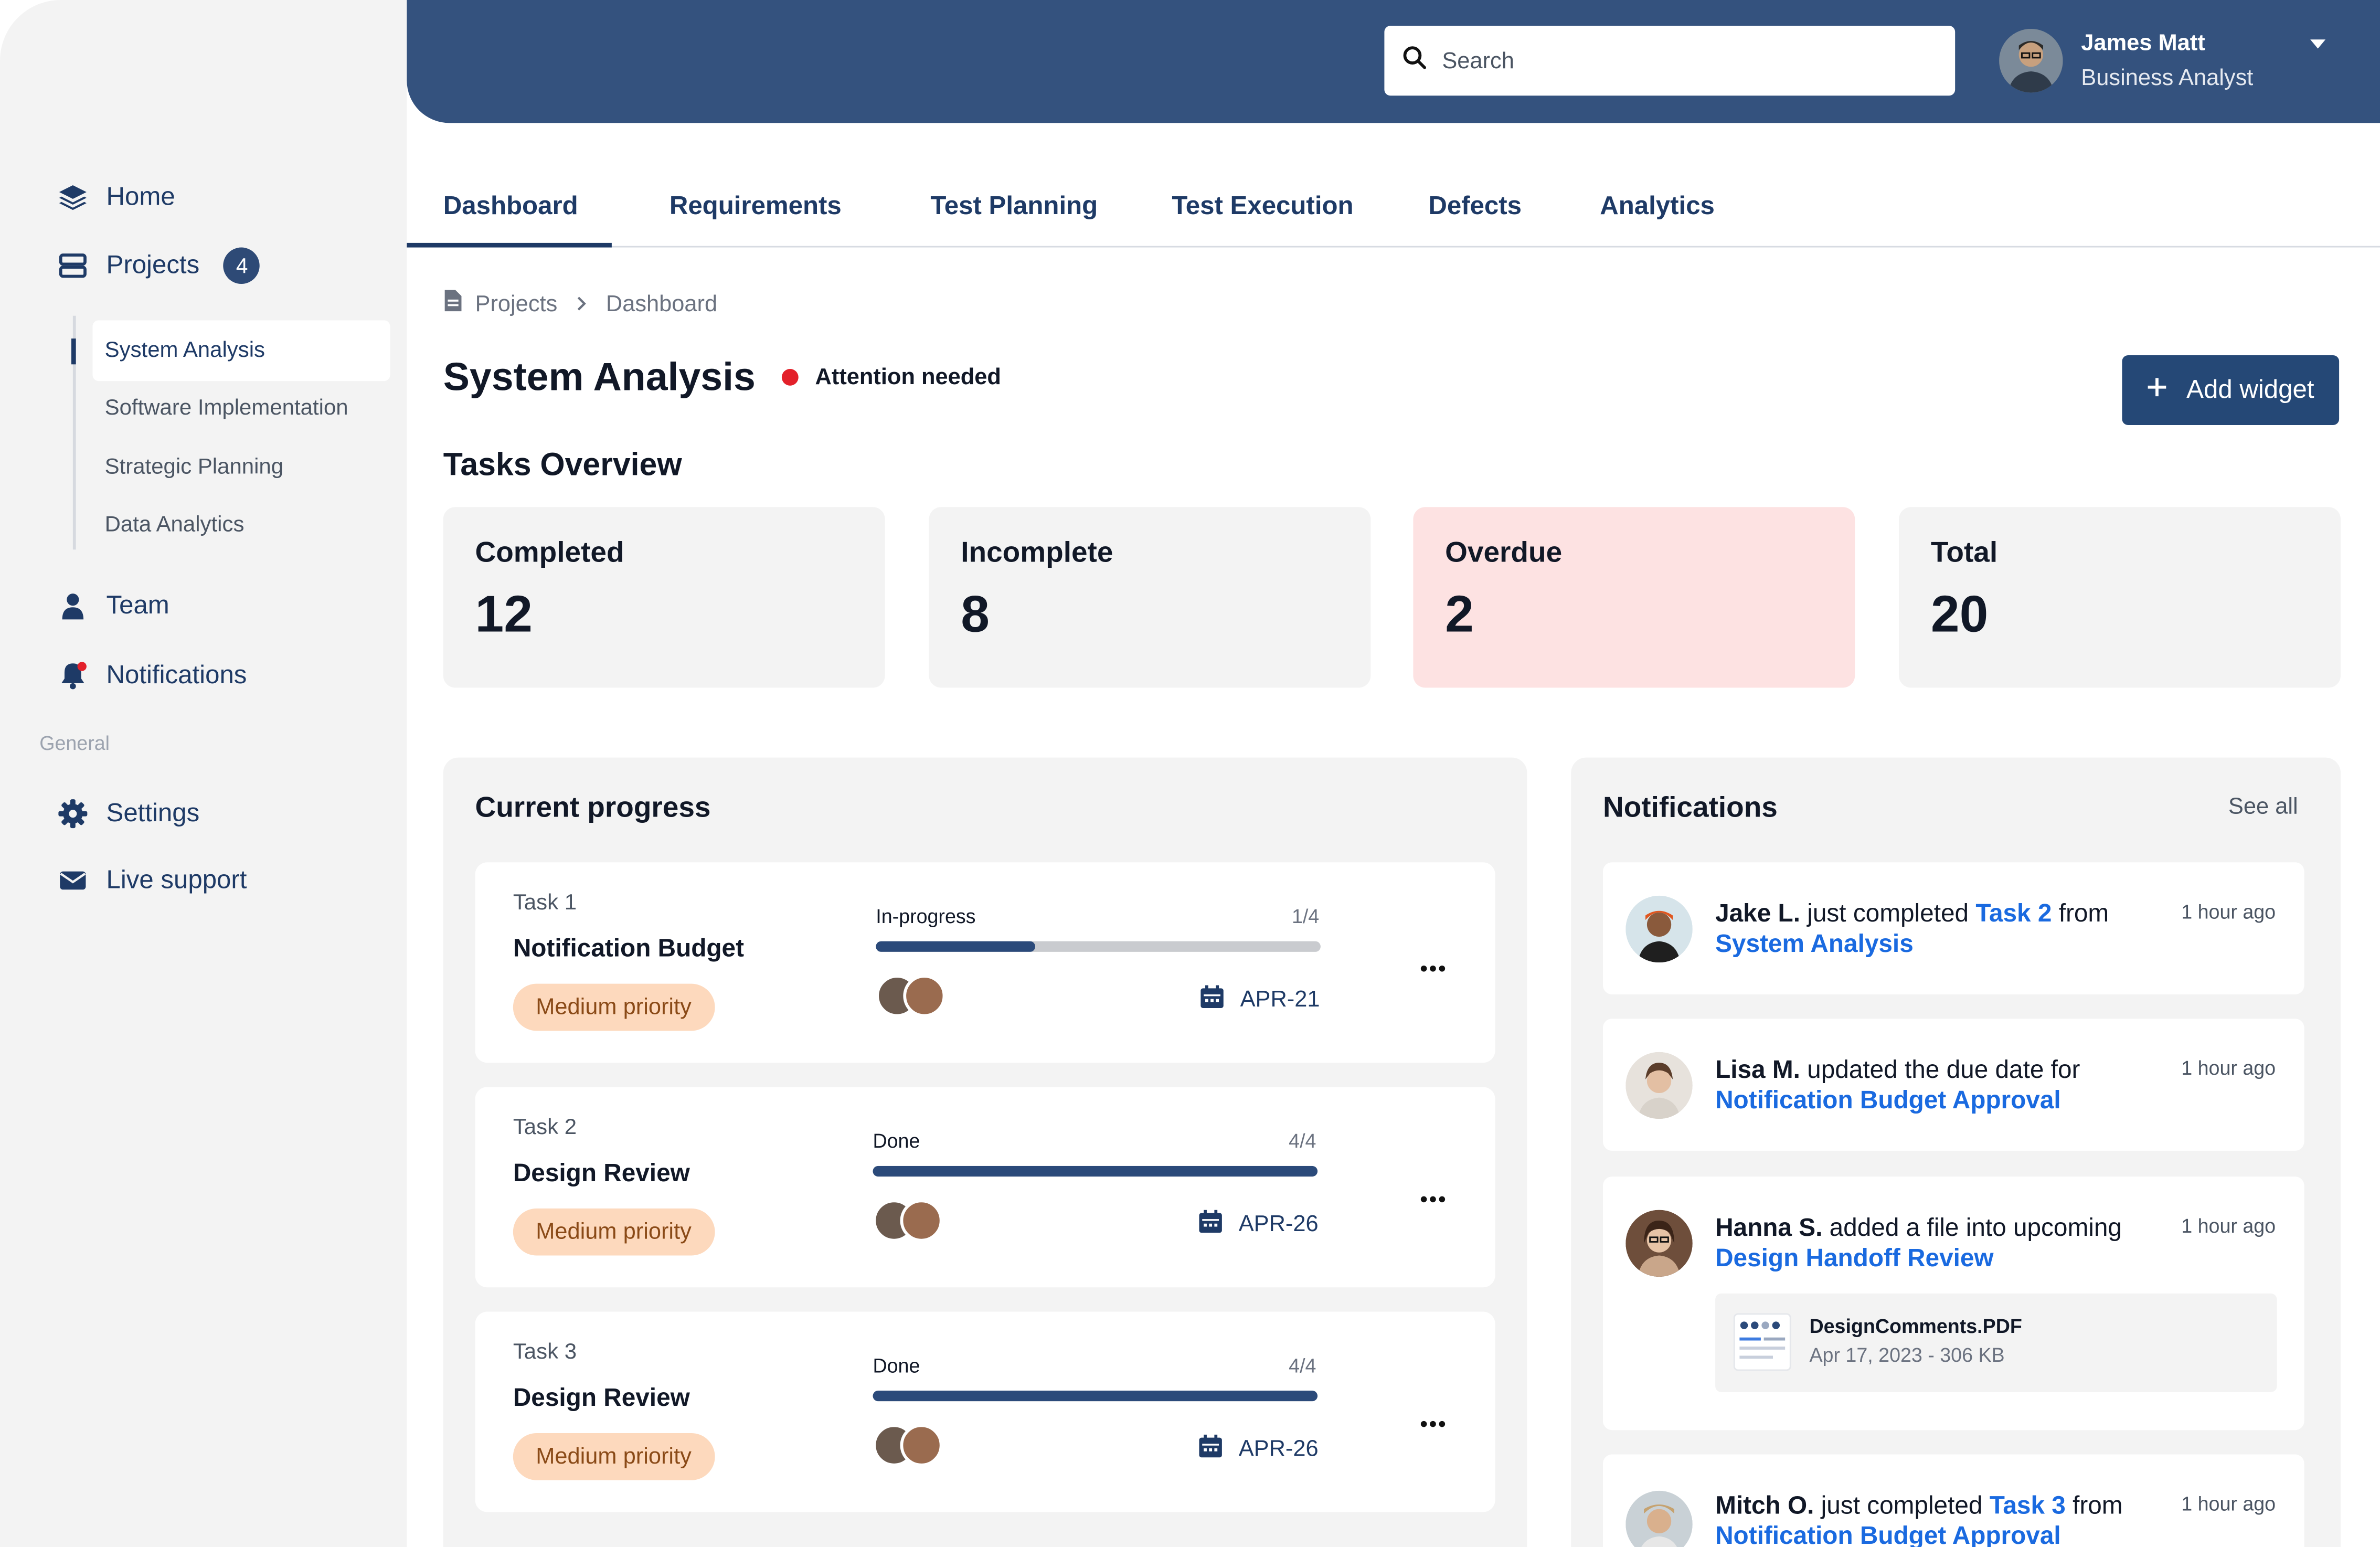 This screenshot has width=2380, height=1547. Describe the element at coordinates (1280, 1000) in the screenshot. I see `due-date-label: APR-21` at that location.